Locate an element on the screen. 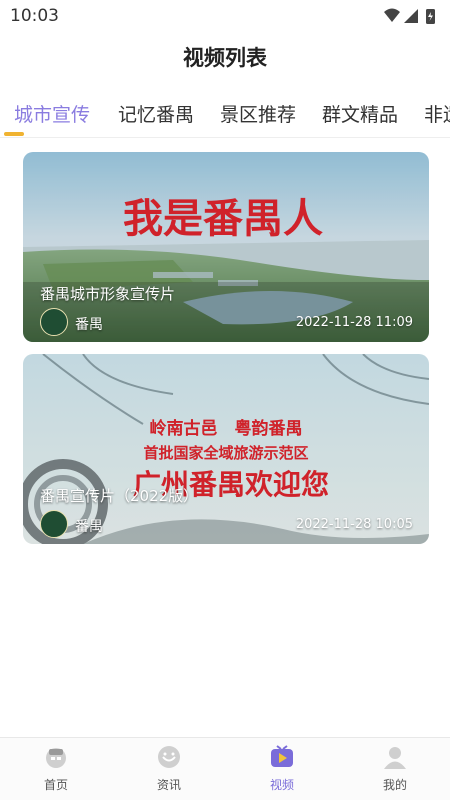 This screenshot has height=800, width=450. tab-memory-panyu: 记忆番禺 is located at coordinates (156, 113).